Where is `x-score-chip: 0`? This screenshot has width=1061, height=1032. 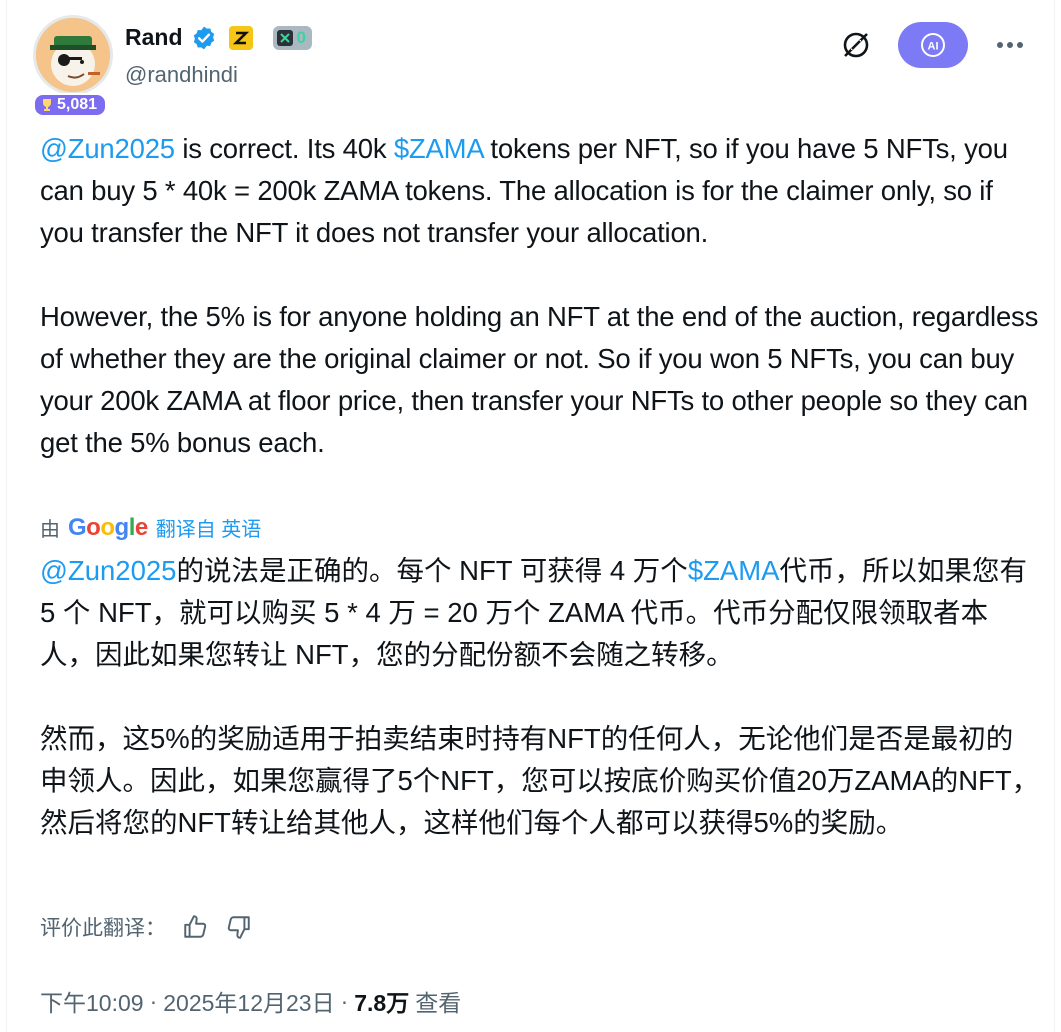 x-score-chip: 0 is located at coordinates (292, 37).